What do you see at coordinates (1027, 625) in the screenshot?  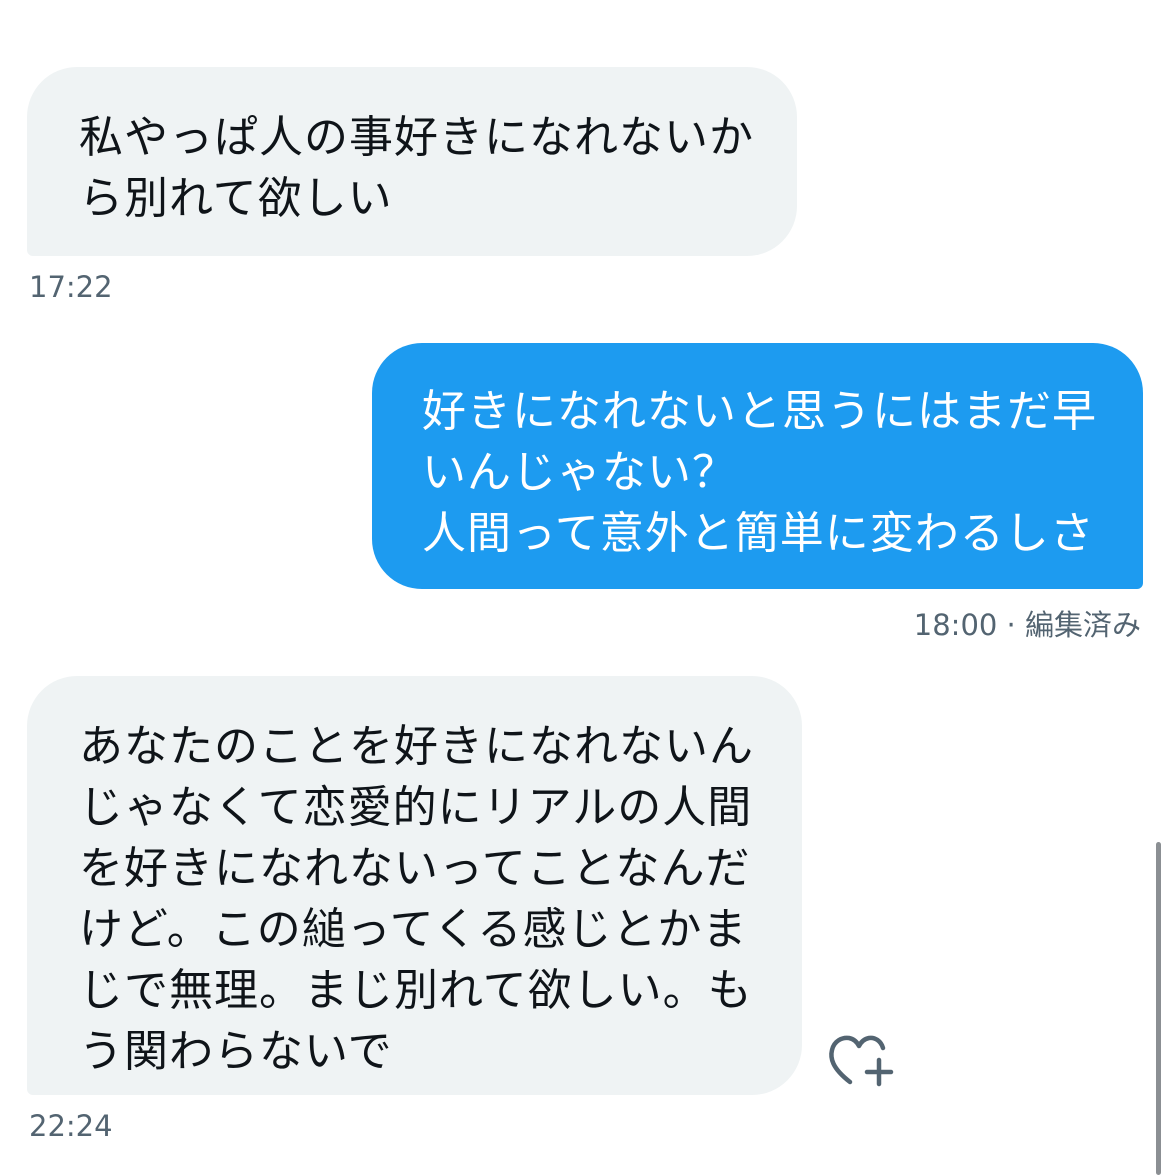 I see `message-timestamp-edited: 18:00 · 編集済み` at bounding box center [1027, 625].